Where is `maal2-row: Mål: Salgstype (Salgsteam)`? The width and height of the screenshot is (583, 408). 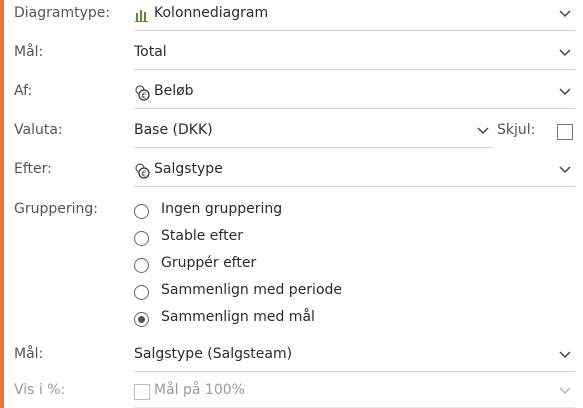 maal2-row: Mål: Salgstype (Salgsteam) is located at coordinates (294, 357).